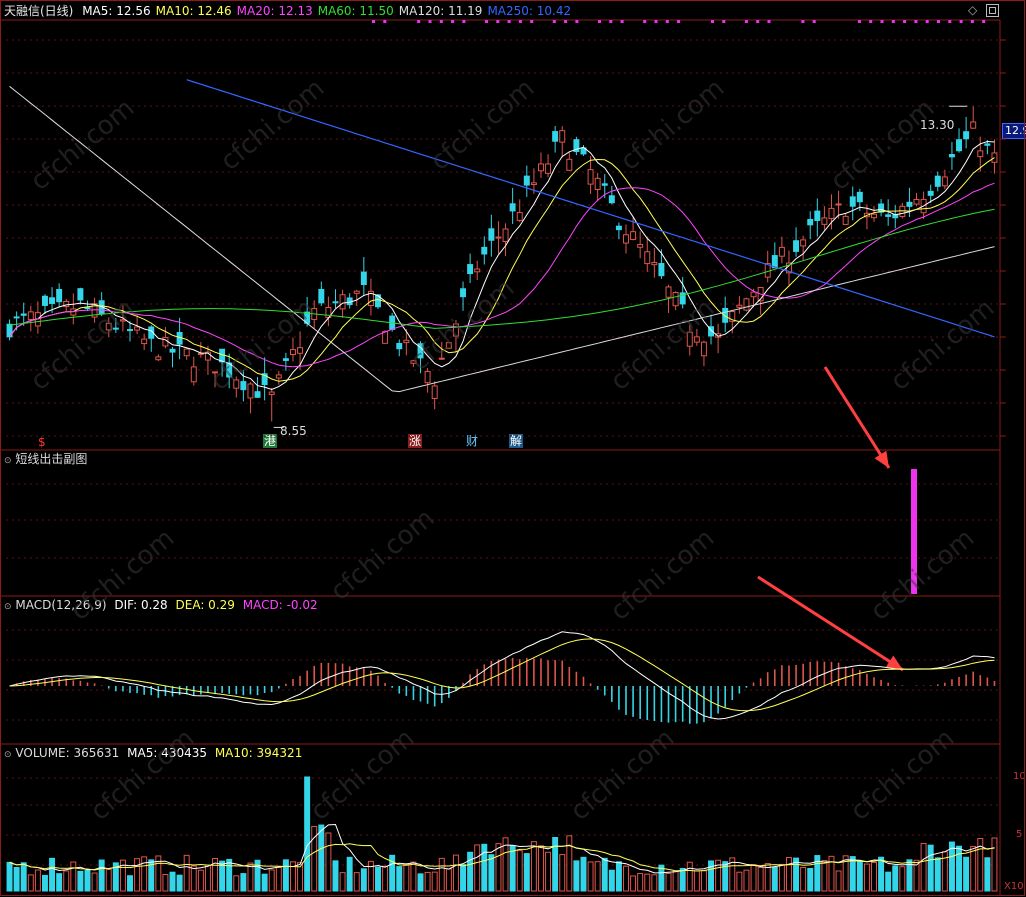  What do you see at coordinates (914, 531) in the screenshot?
I see `signal-bar` at bounding box center [914, 531].